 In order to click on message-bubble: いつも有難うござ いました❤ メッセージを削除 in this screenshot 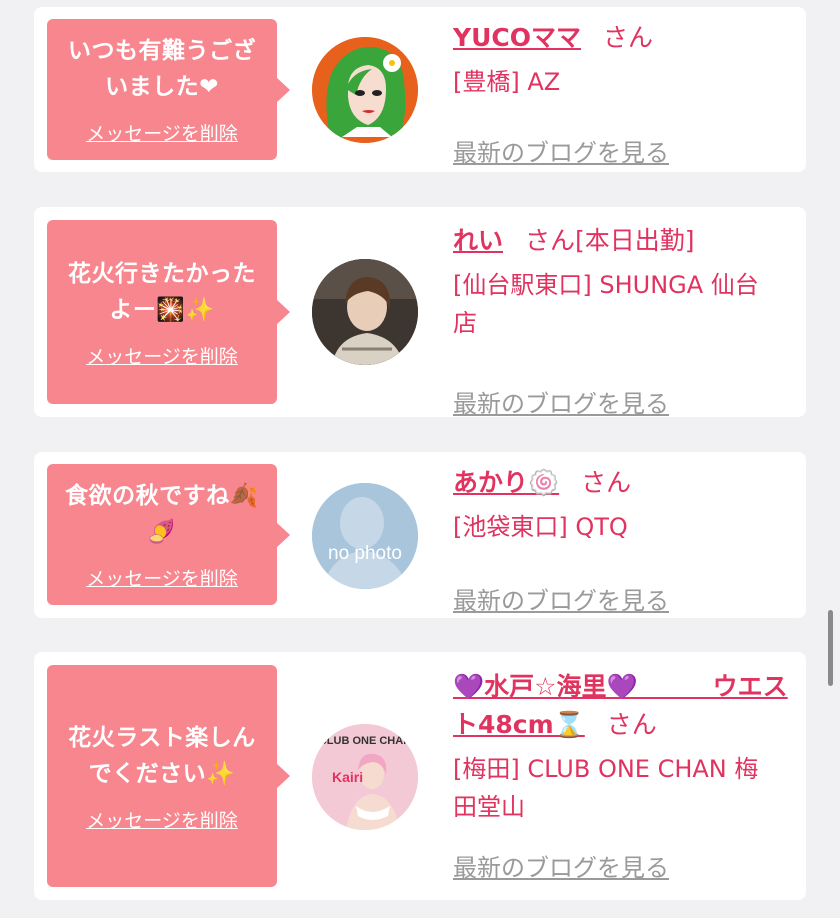, I will do `click(168, 89)`.